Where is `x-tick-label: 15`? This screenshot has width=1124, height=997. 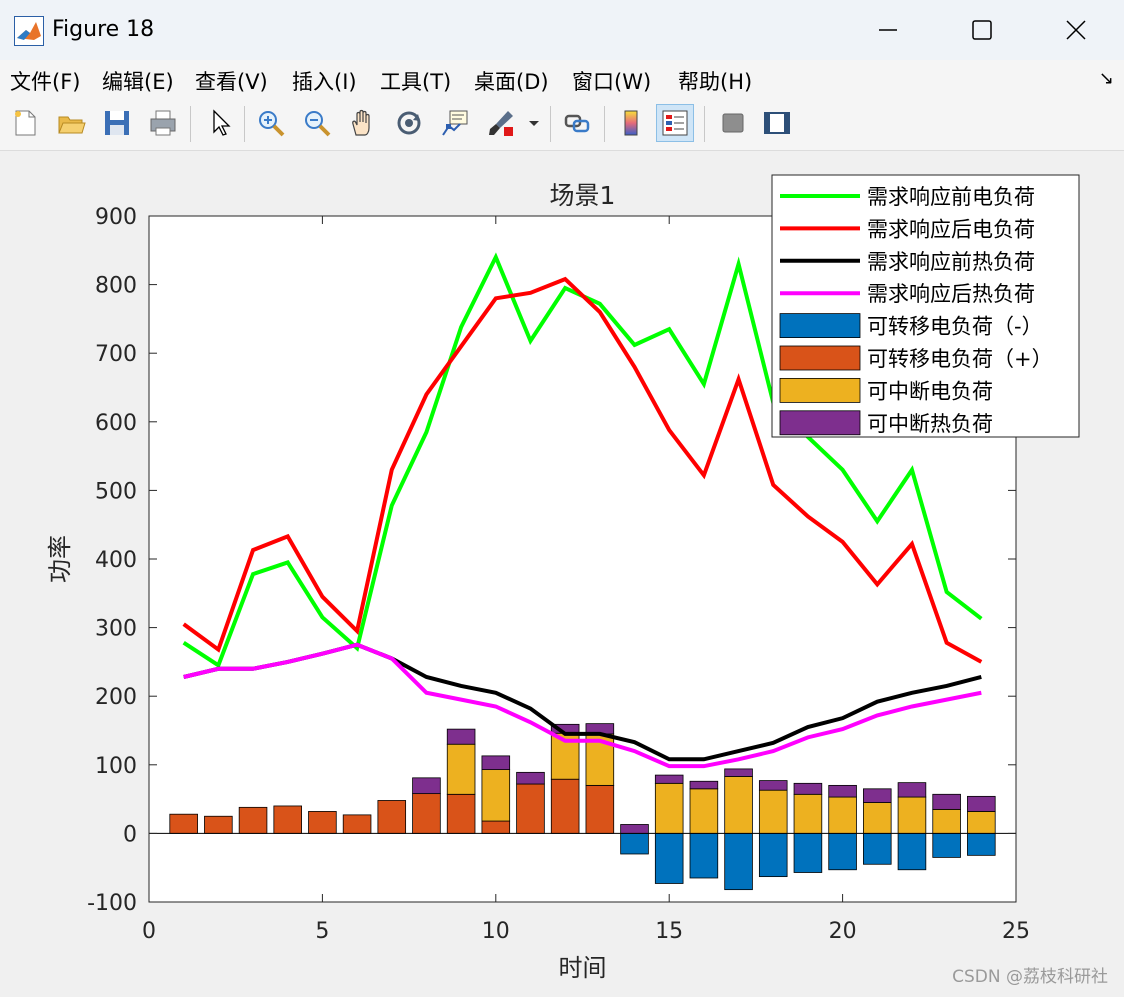
x-tick-label: 15 is located at coordinates (669, 931).